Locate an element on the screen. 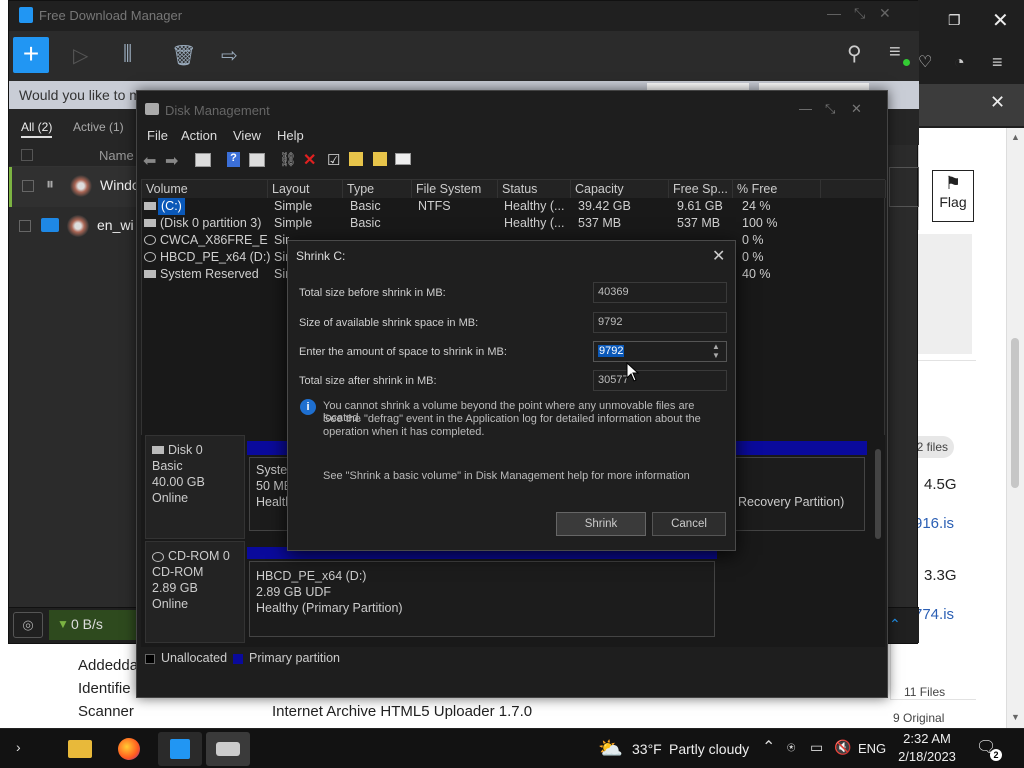 This screenshot has width=1024, height=768. back-icon: ⬅ is located at coordinates (149, 161).